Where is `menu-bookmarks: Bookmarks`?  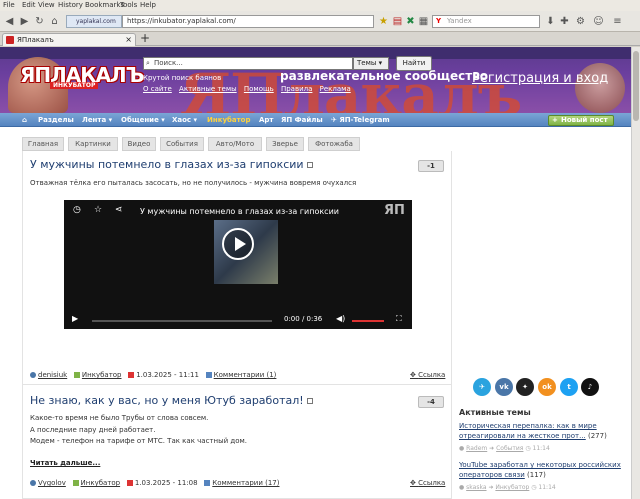
menu-bookmarks: Bookmarks is located at coordinates (104, 5).